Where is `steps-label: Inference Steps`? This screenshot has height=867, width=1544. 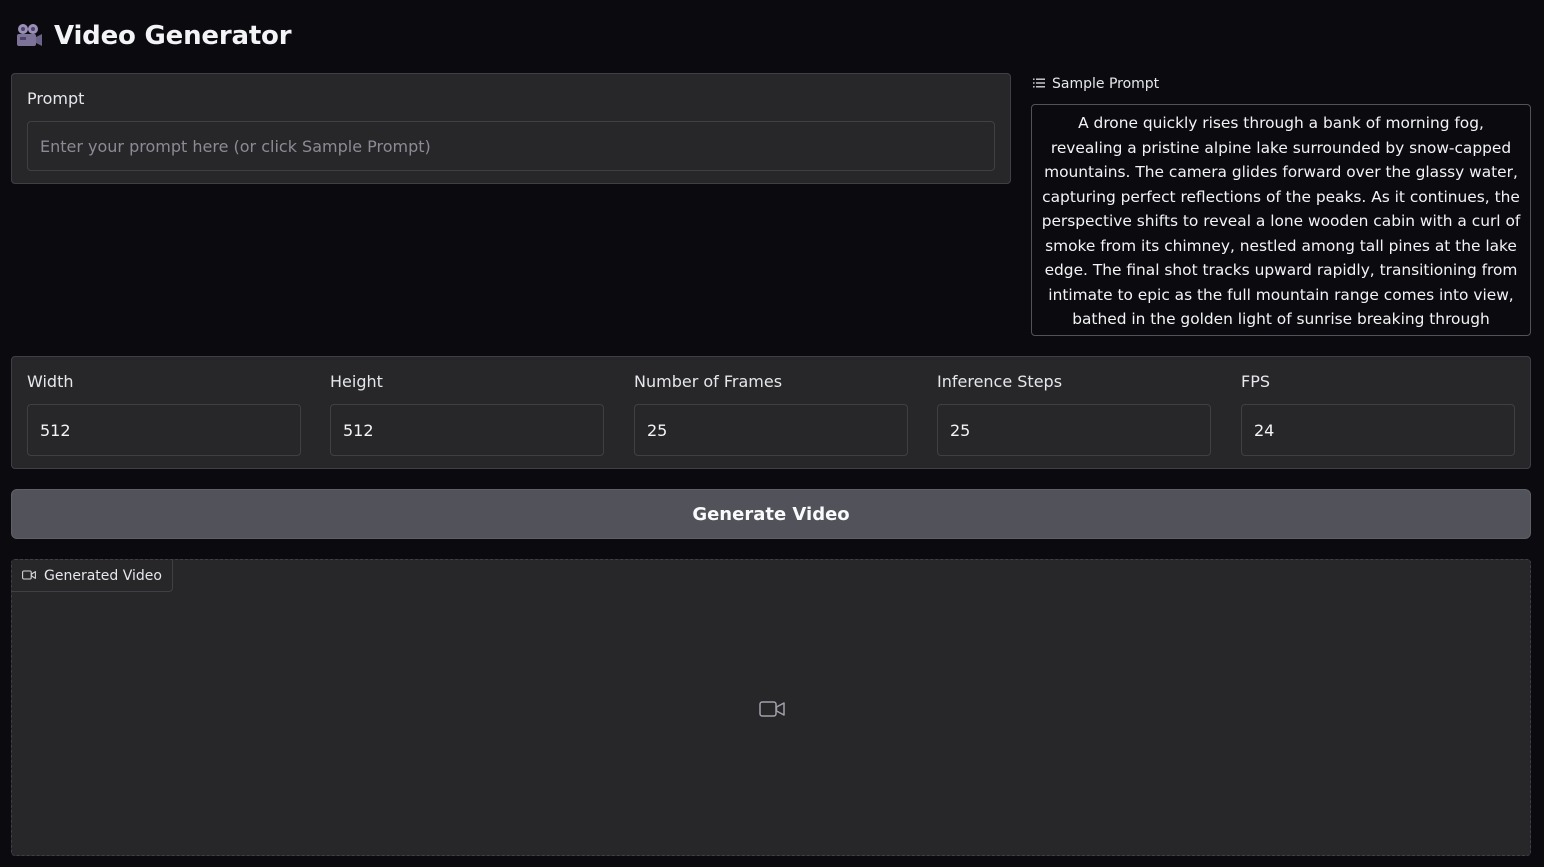 steps-label: Inference Steps is located at coordinates (1000, 381).